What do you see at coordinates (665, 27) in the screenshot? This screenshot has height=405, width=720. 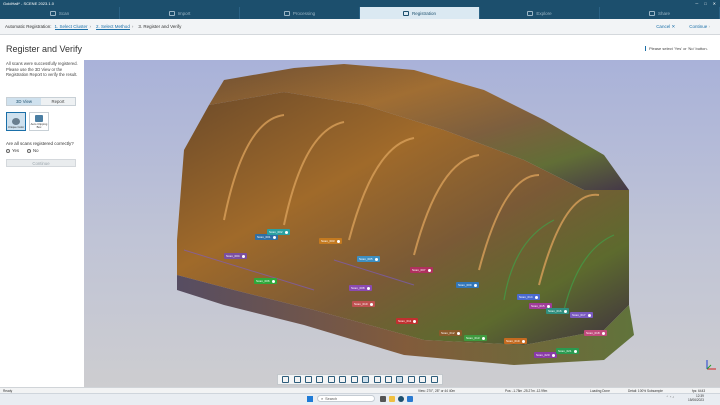 I see `cancel-button: Cancel ✕` at bounding box center [665, 27].